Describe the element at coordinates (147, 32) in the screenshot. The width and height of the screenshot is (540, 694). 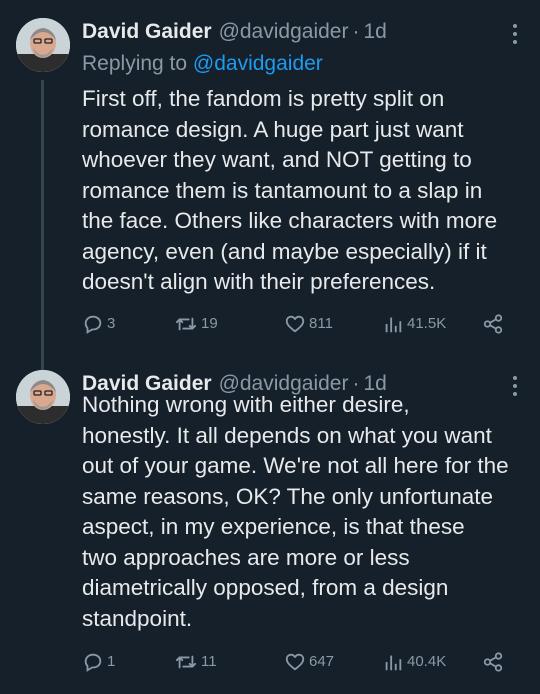
I see `author-name: David Gaider` at that location.